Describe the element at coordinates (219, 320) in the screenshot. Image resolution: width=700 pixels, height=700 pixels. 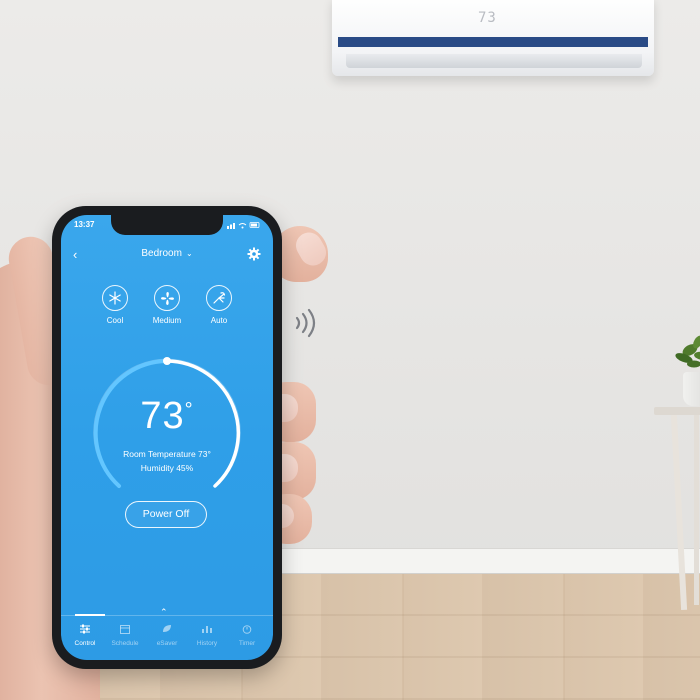
I see `mode-label: Auto` at that location.